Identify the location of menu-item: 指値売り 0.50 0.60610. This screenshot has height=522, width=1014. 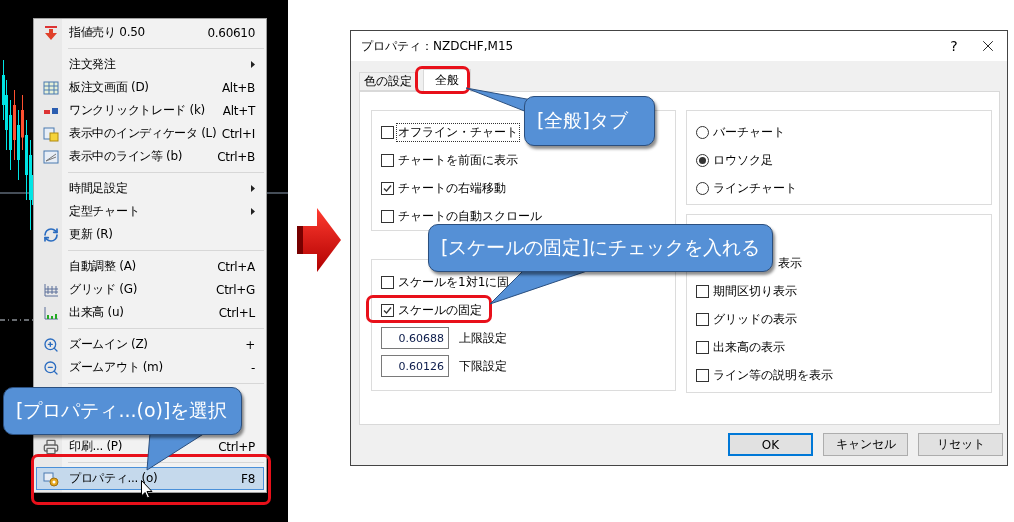
(150, 32).